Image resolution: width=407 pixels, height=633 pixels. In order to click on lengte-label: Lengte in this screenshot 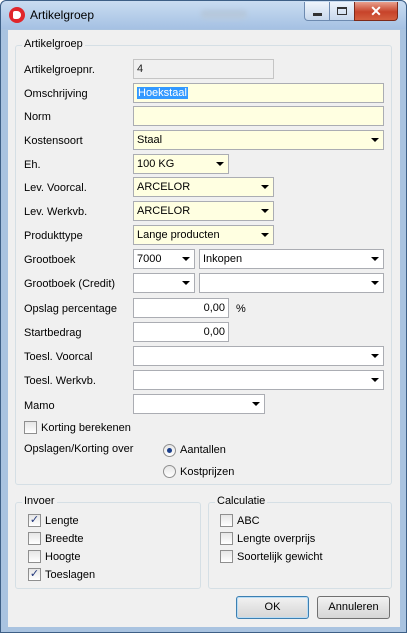, I will do `click(62, 521)`.